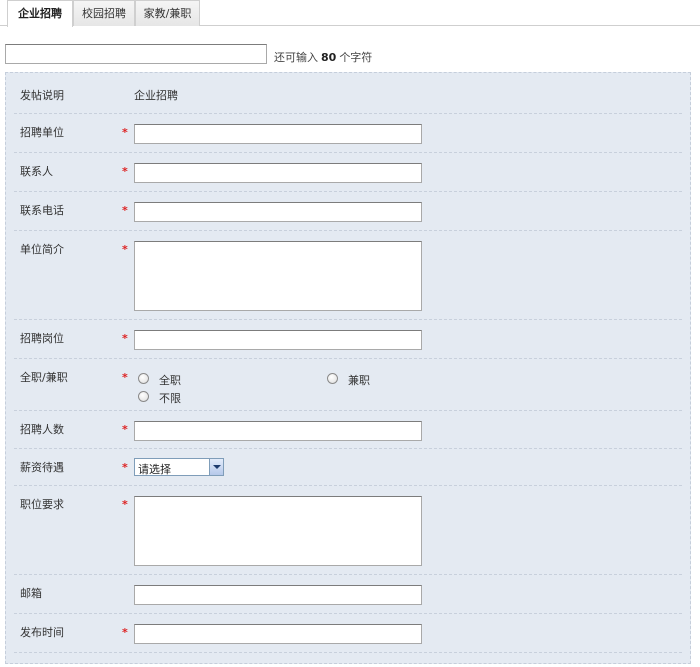 Image resolution: width=700 pixels, height=667 pixels. Describe the element at coordinates (154, 469) in the screenshot. I see `salary-select-value: 请选择` at that location.